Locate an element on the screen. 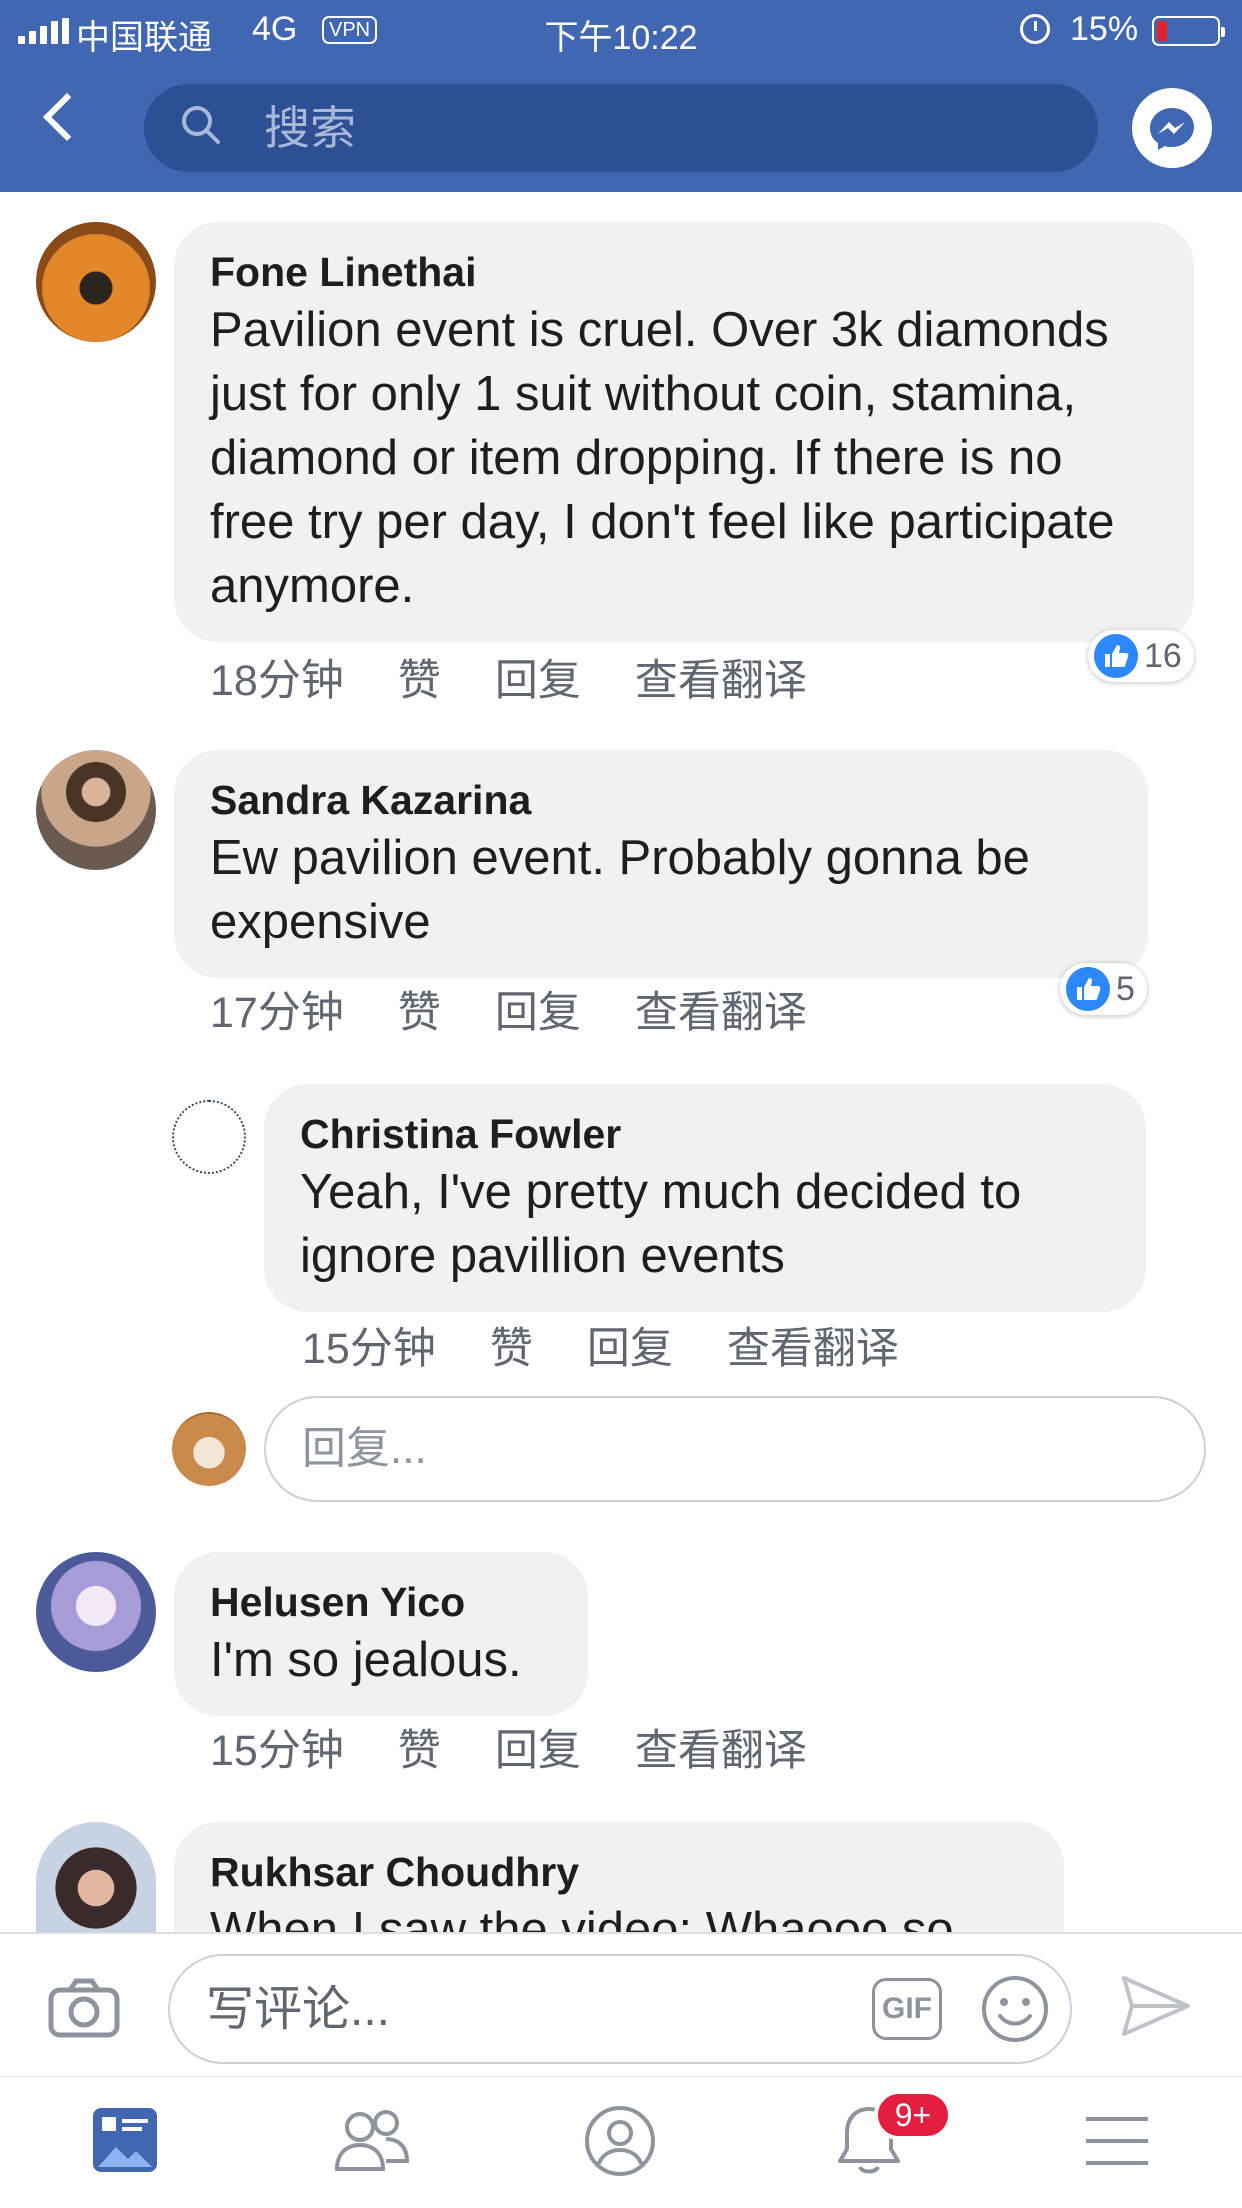  gif-button: GIF is located at coordinates (907, 2009).